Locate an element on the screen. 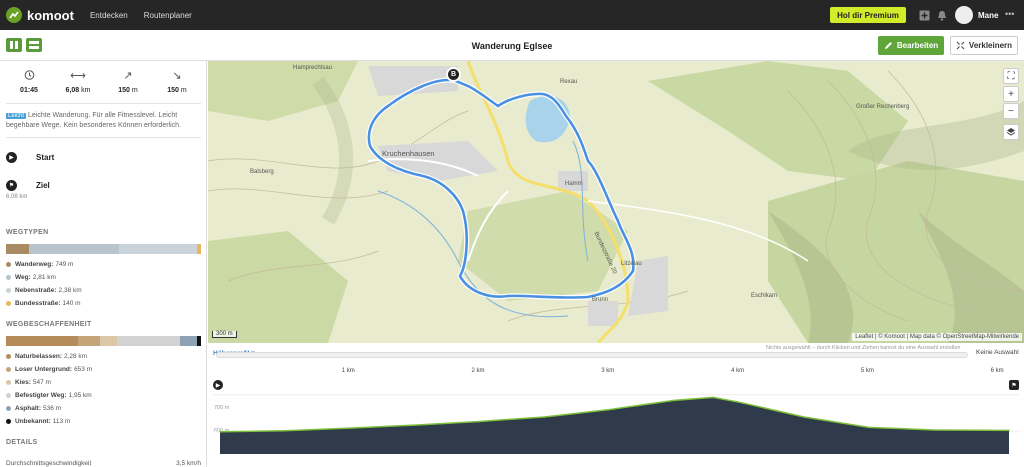 The width and height of the screenshot is (1024, 467). komoot-logo: komoot is located at coordinates (40, 15).